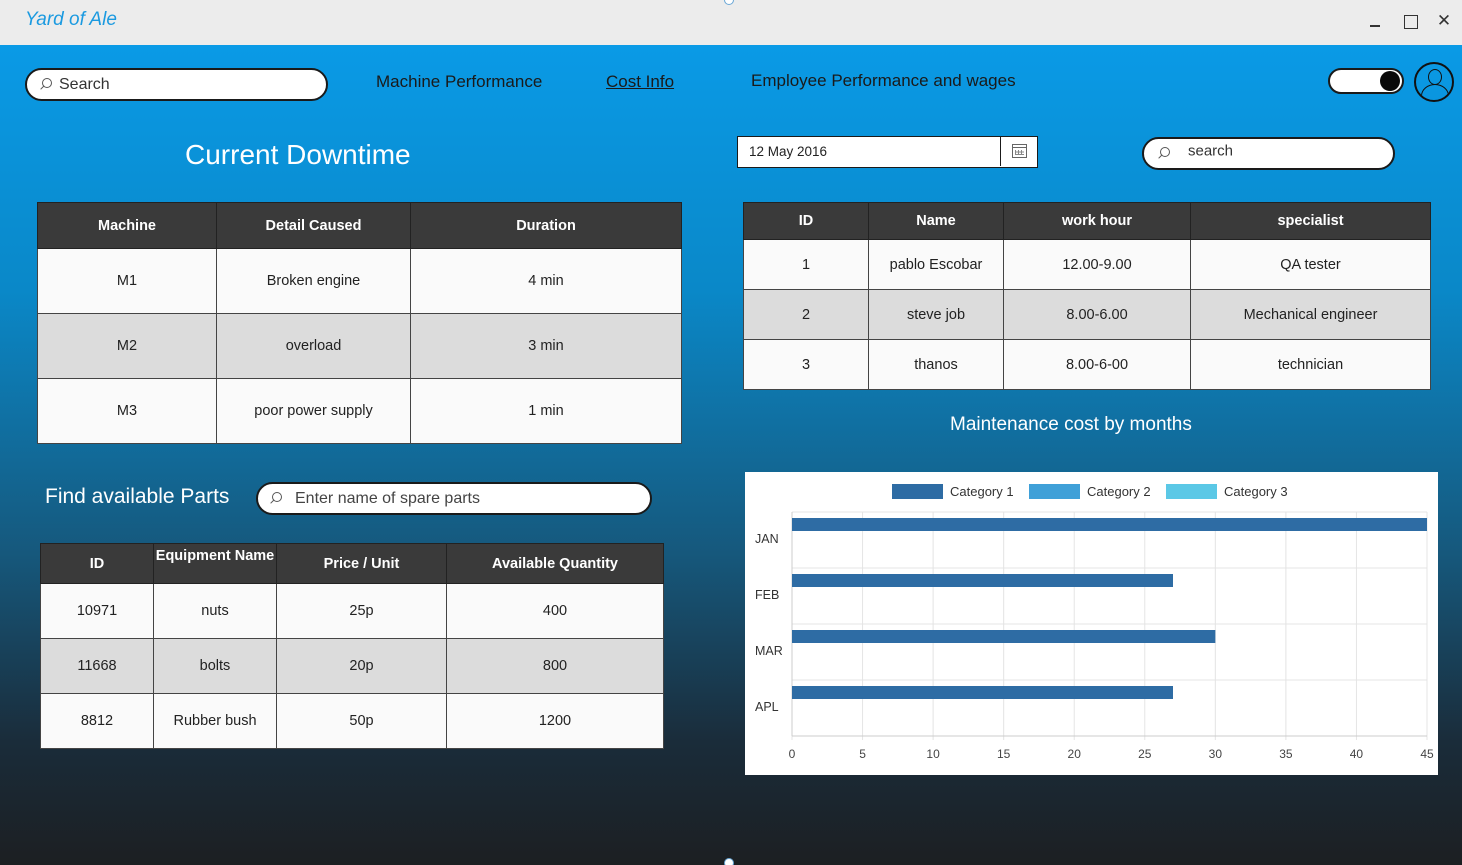 The image size is (1462, 865). I want to click on column-header: work hour, so click(1097, 221).